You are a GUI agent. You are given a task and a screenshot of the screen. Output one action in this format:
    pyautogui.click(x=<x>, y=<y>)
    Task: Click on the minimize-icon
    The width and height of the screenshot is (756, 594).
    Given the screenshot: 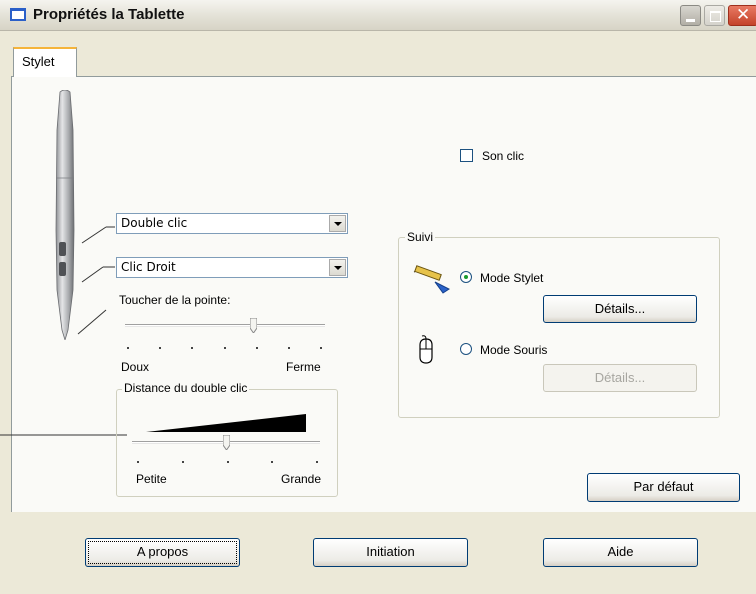 What is the action you would take?
    pyautogui.click(x=690, y=20)
    